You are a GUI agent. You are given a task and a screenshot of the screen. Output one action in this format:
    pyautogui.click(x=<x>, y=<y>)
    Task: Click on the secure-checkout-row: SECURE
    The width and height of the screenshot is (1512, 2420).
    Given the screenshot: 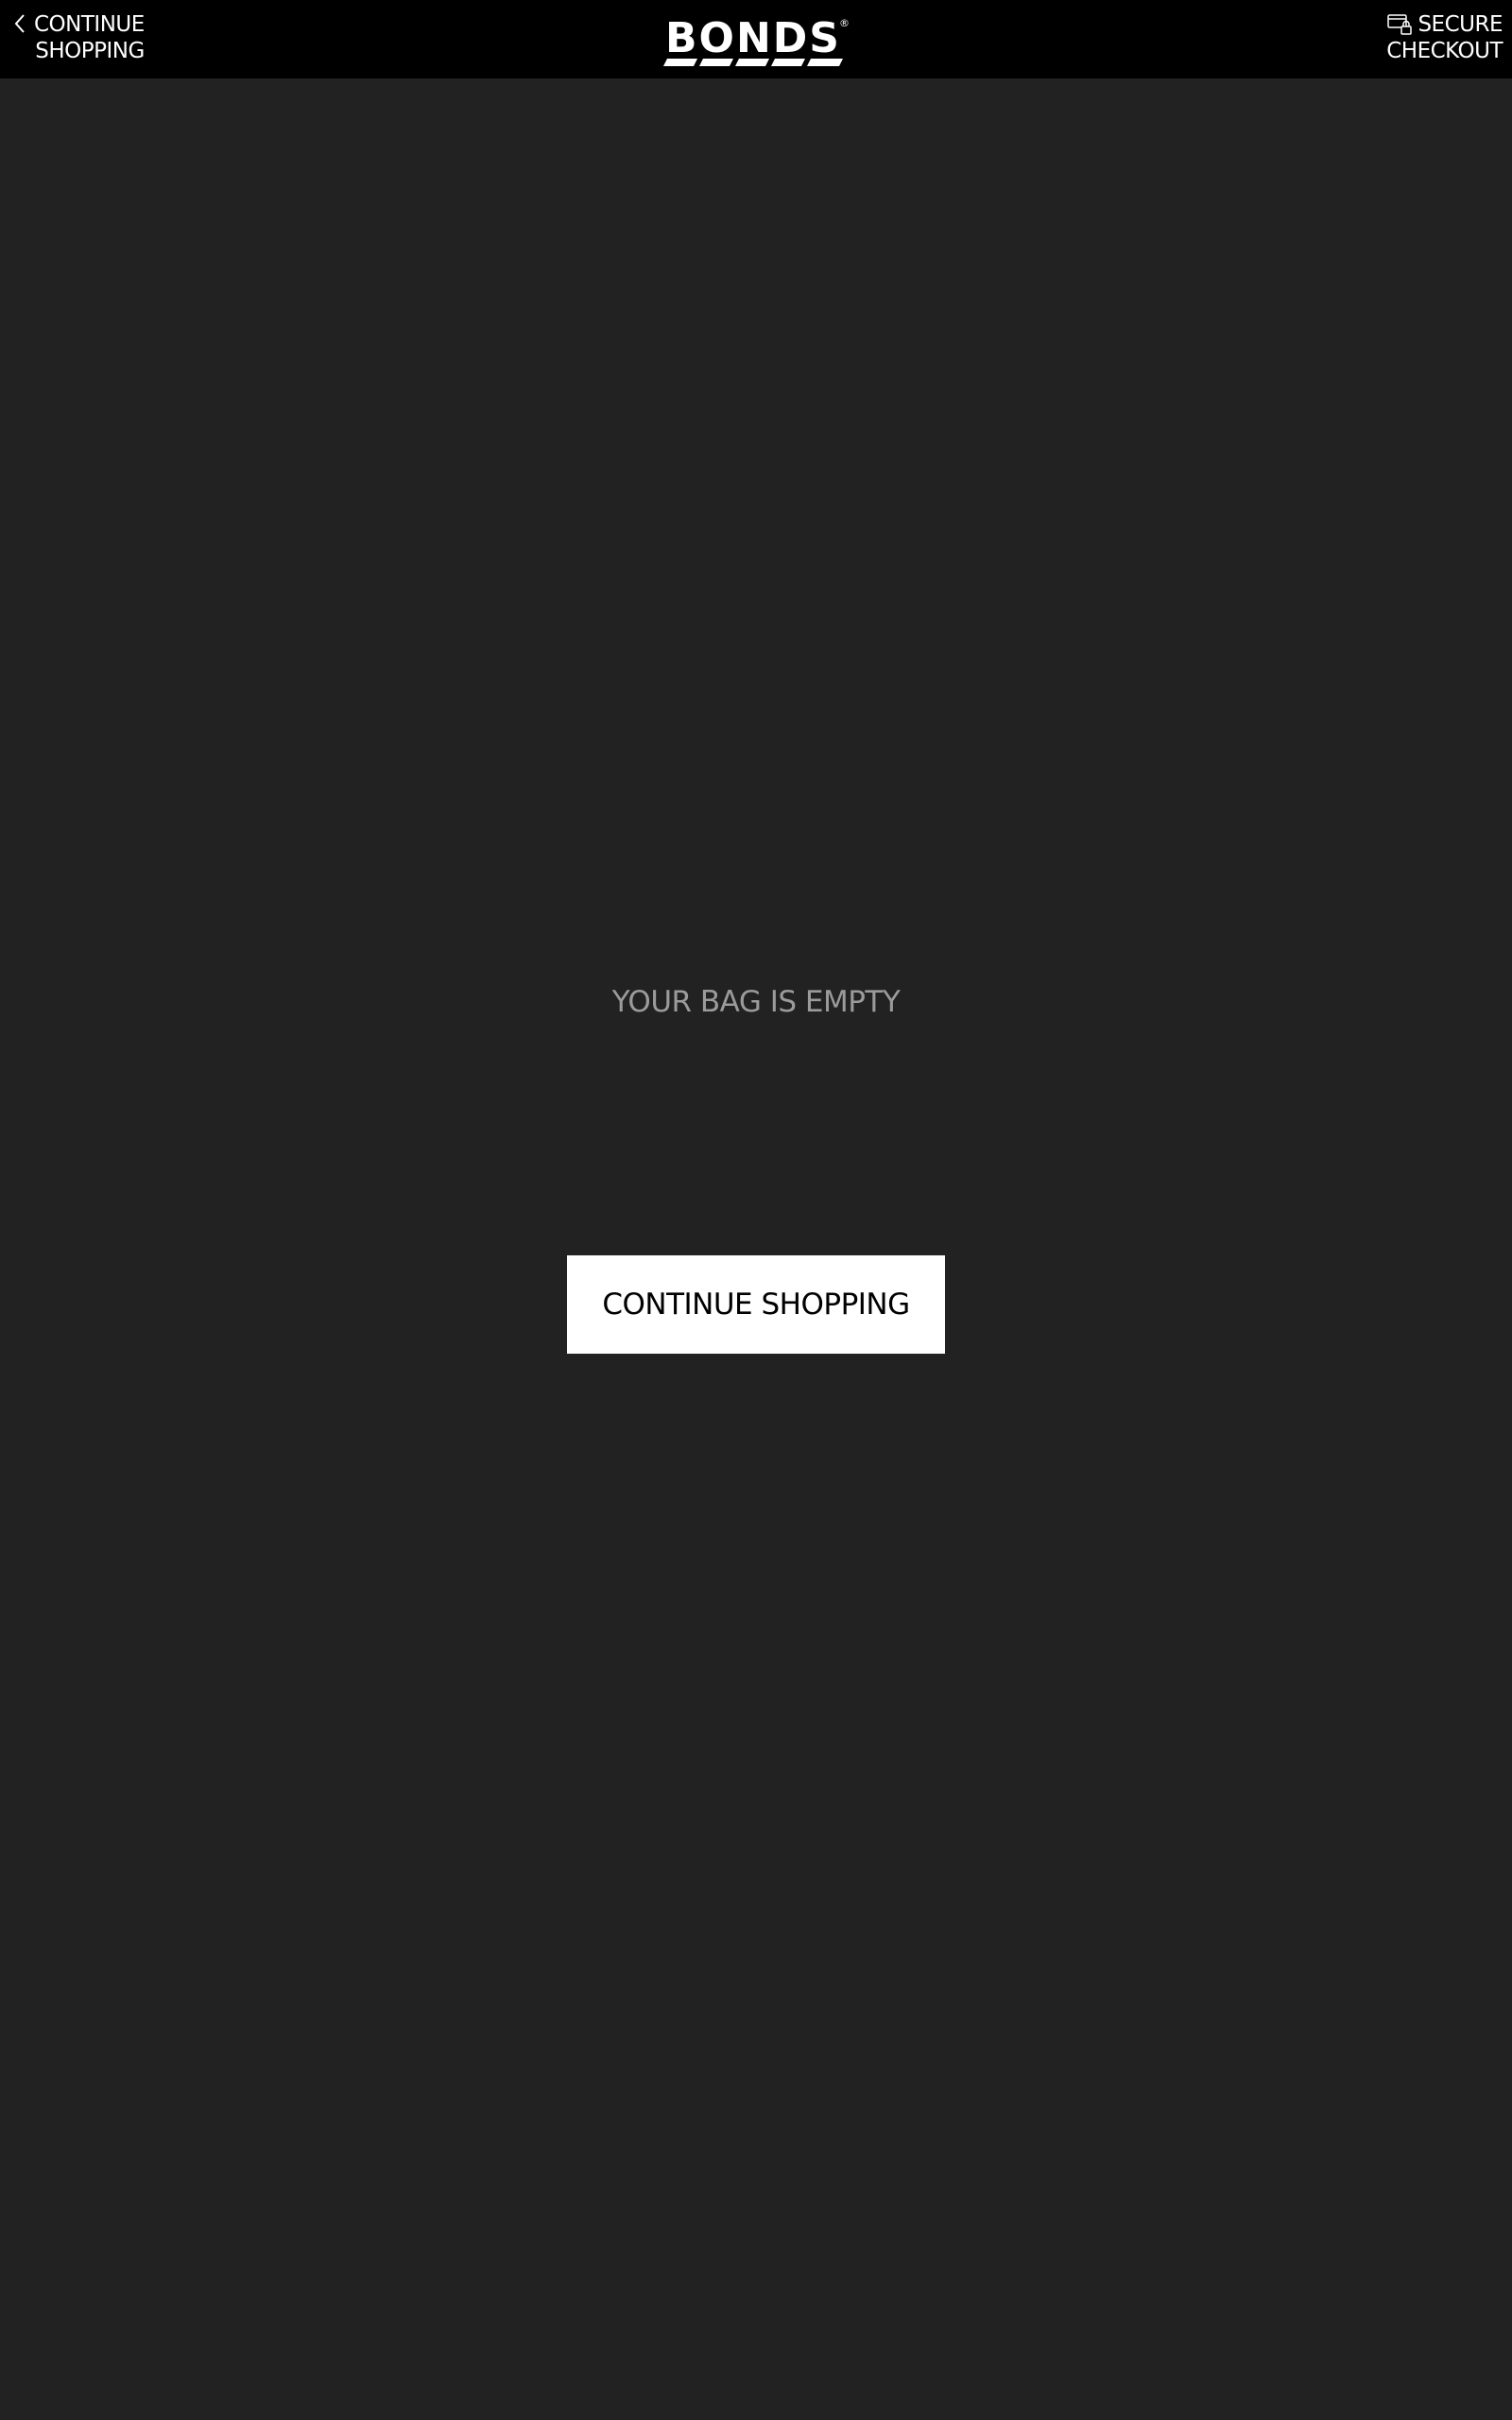 What is the action you would take?
    pyautogui.click(x=1444, y=24)
    